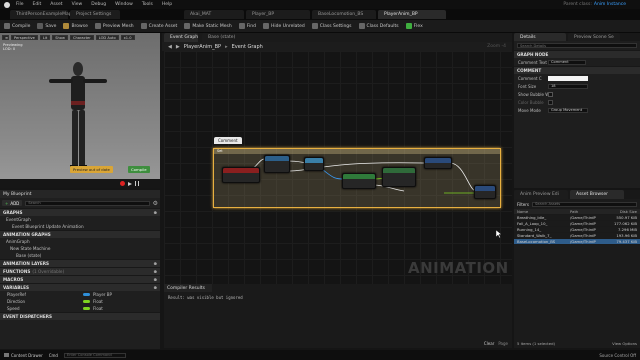 Image resolution: width=640 pixels, height=360 pixels. I want to click on add-macro-icon: ⊕, so click(155, 279).